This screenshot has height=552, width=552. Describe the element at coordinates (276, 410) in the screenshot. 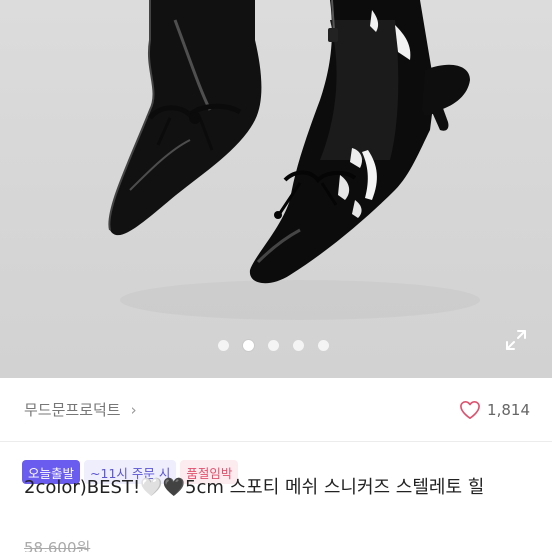

I see `seller-row: 무드문프로덕트 › 1,814` at that location.